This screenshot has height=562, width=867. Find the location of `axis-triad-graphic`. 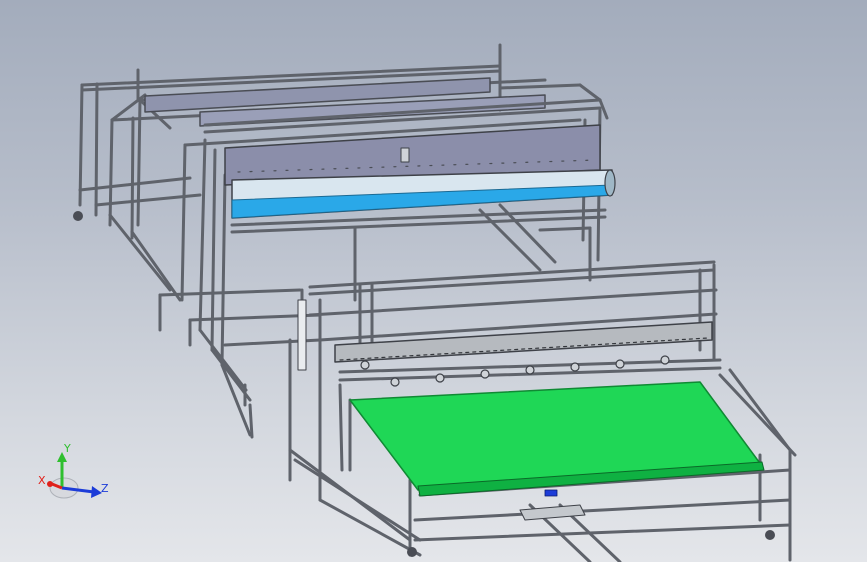

axis-triad-graphic is located at coordinates (74, 475).